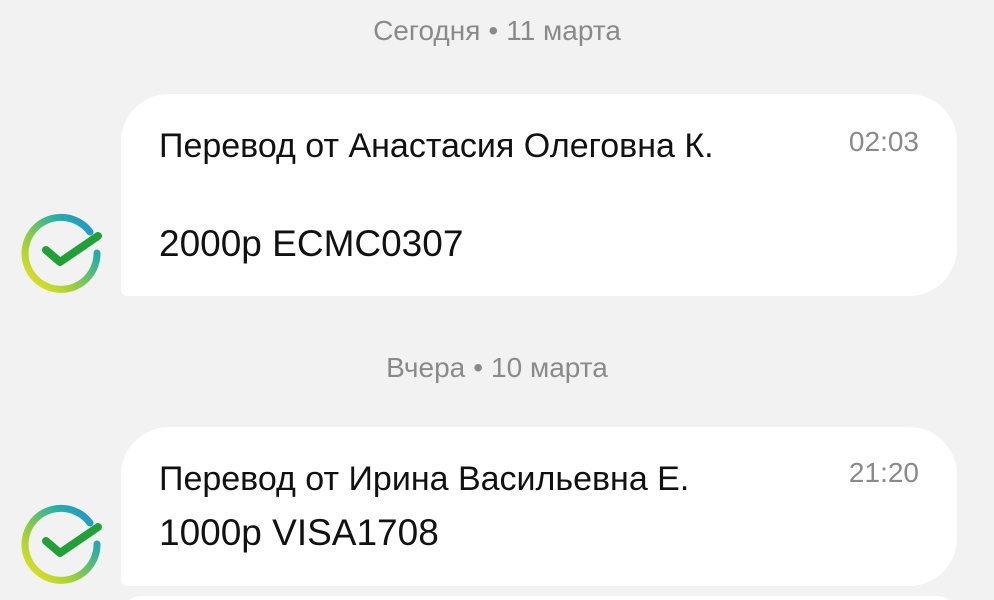  Describe the element at coordinates (424, 479) in the screenshot. I see `message-title: Перевод от Ирина Васильевна Е.` at that location.